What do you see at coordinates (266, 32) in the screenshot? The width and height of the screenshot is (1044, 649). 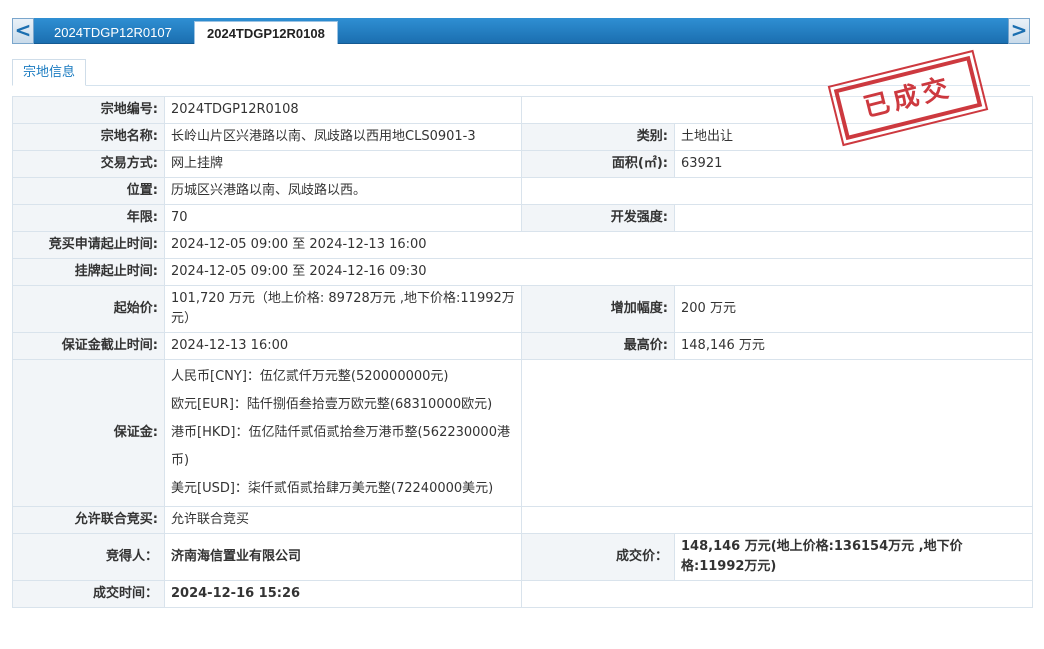 I see `tab-2024TDGP12R0108: 2024TDGP12R0108` at bounding box center [266, 32].